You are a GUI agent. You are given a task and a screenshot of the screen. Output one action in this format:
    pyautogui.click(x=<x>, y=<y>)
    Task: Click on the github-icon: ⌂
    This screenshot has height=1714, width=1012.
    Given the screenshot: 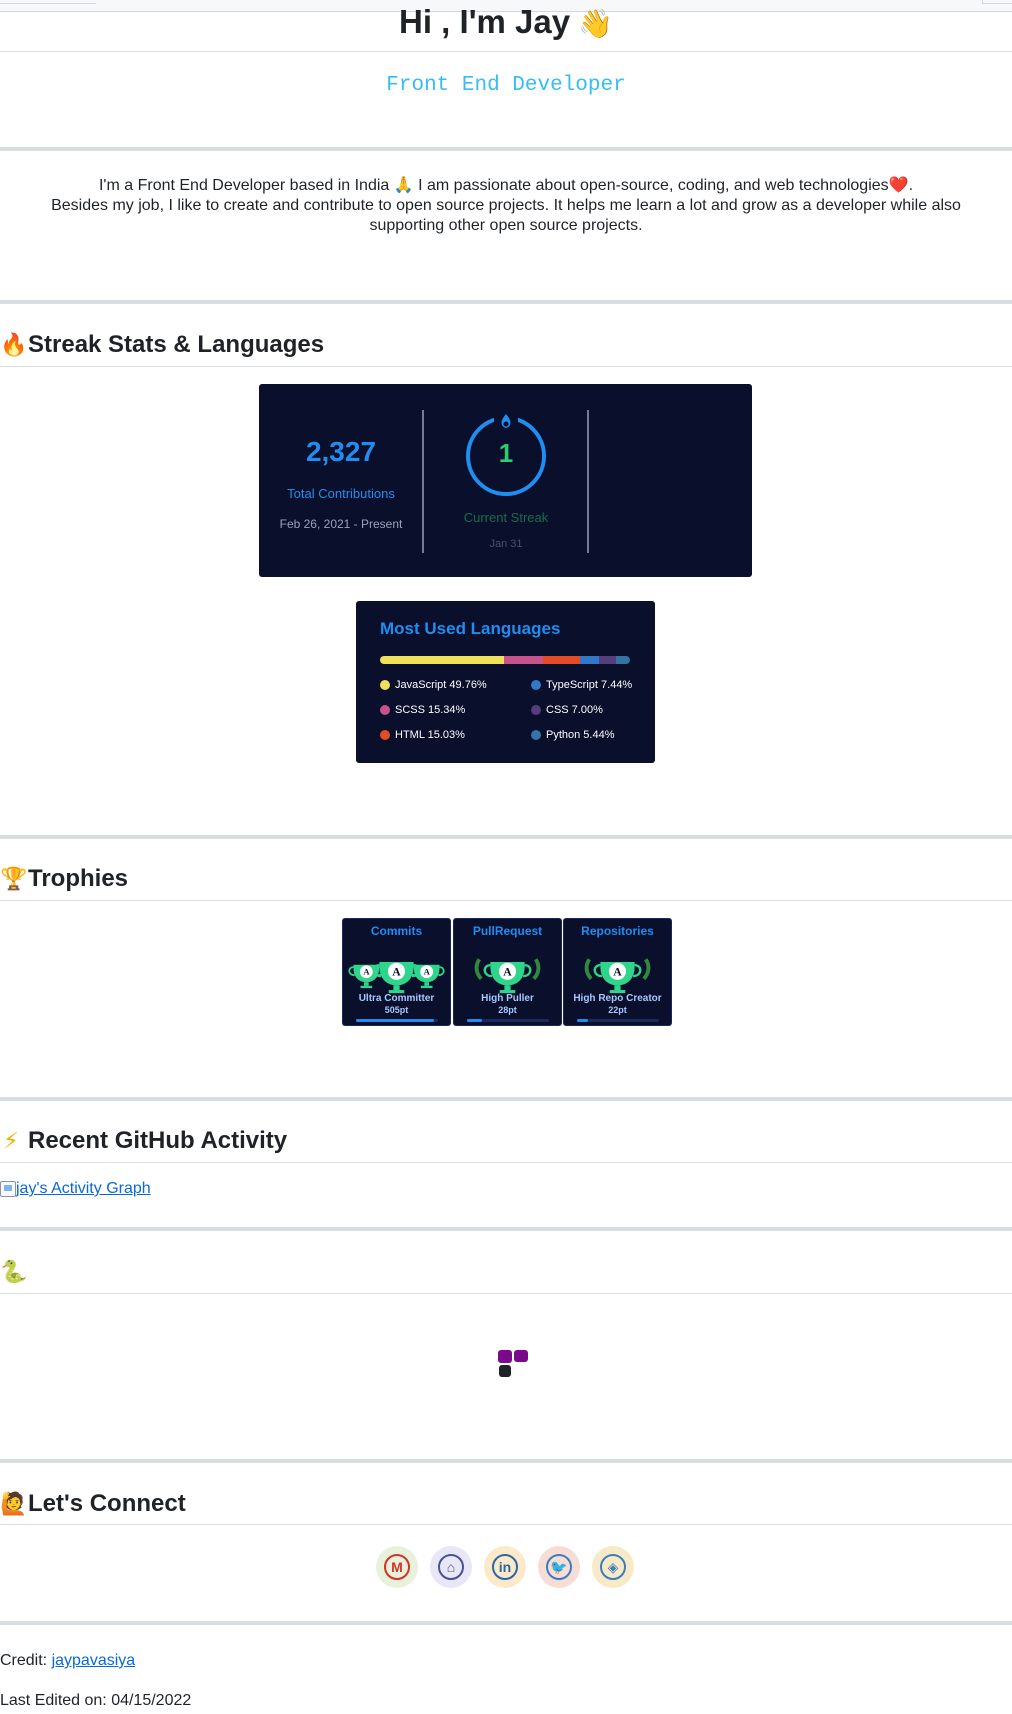 What is the action you would take?
    pyautogui.click(x=451, y=1567)
    